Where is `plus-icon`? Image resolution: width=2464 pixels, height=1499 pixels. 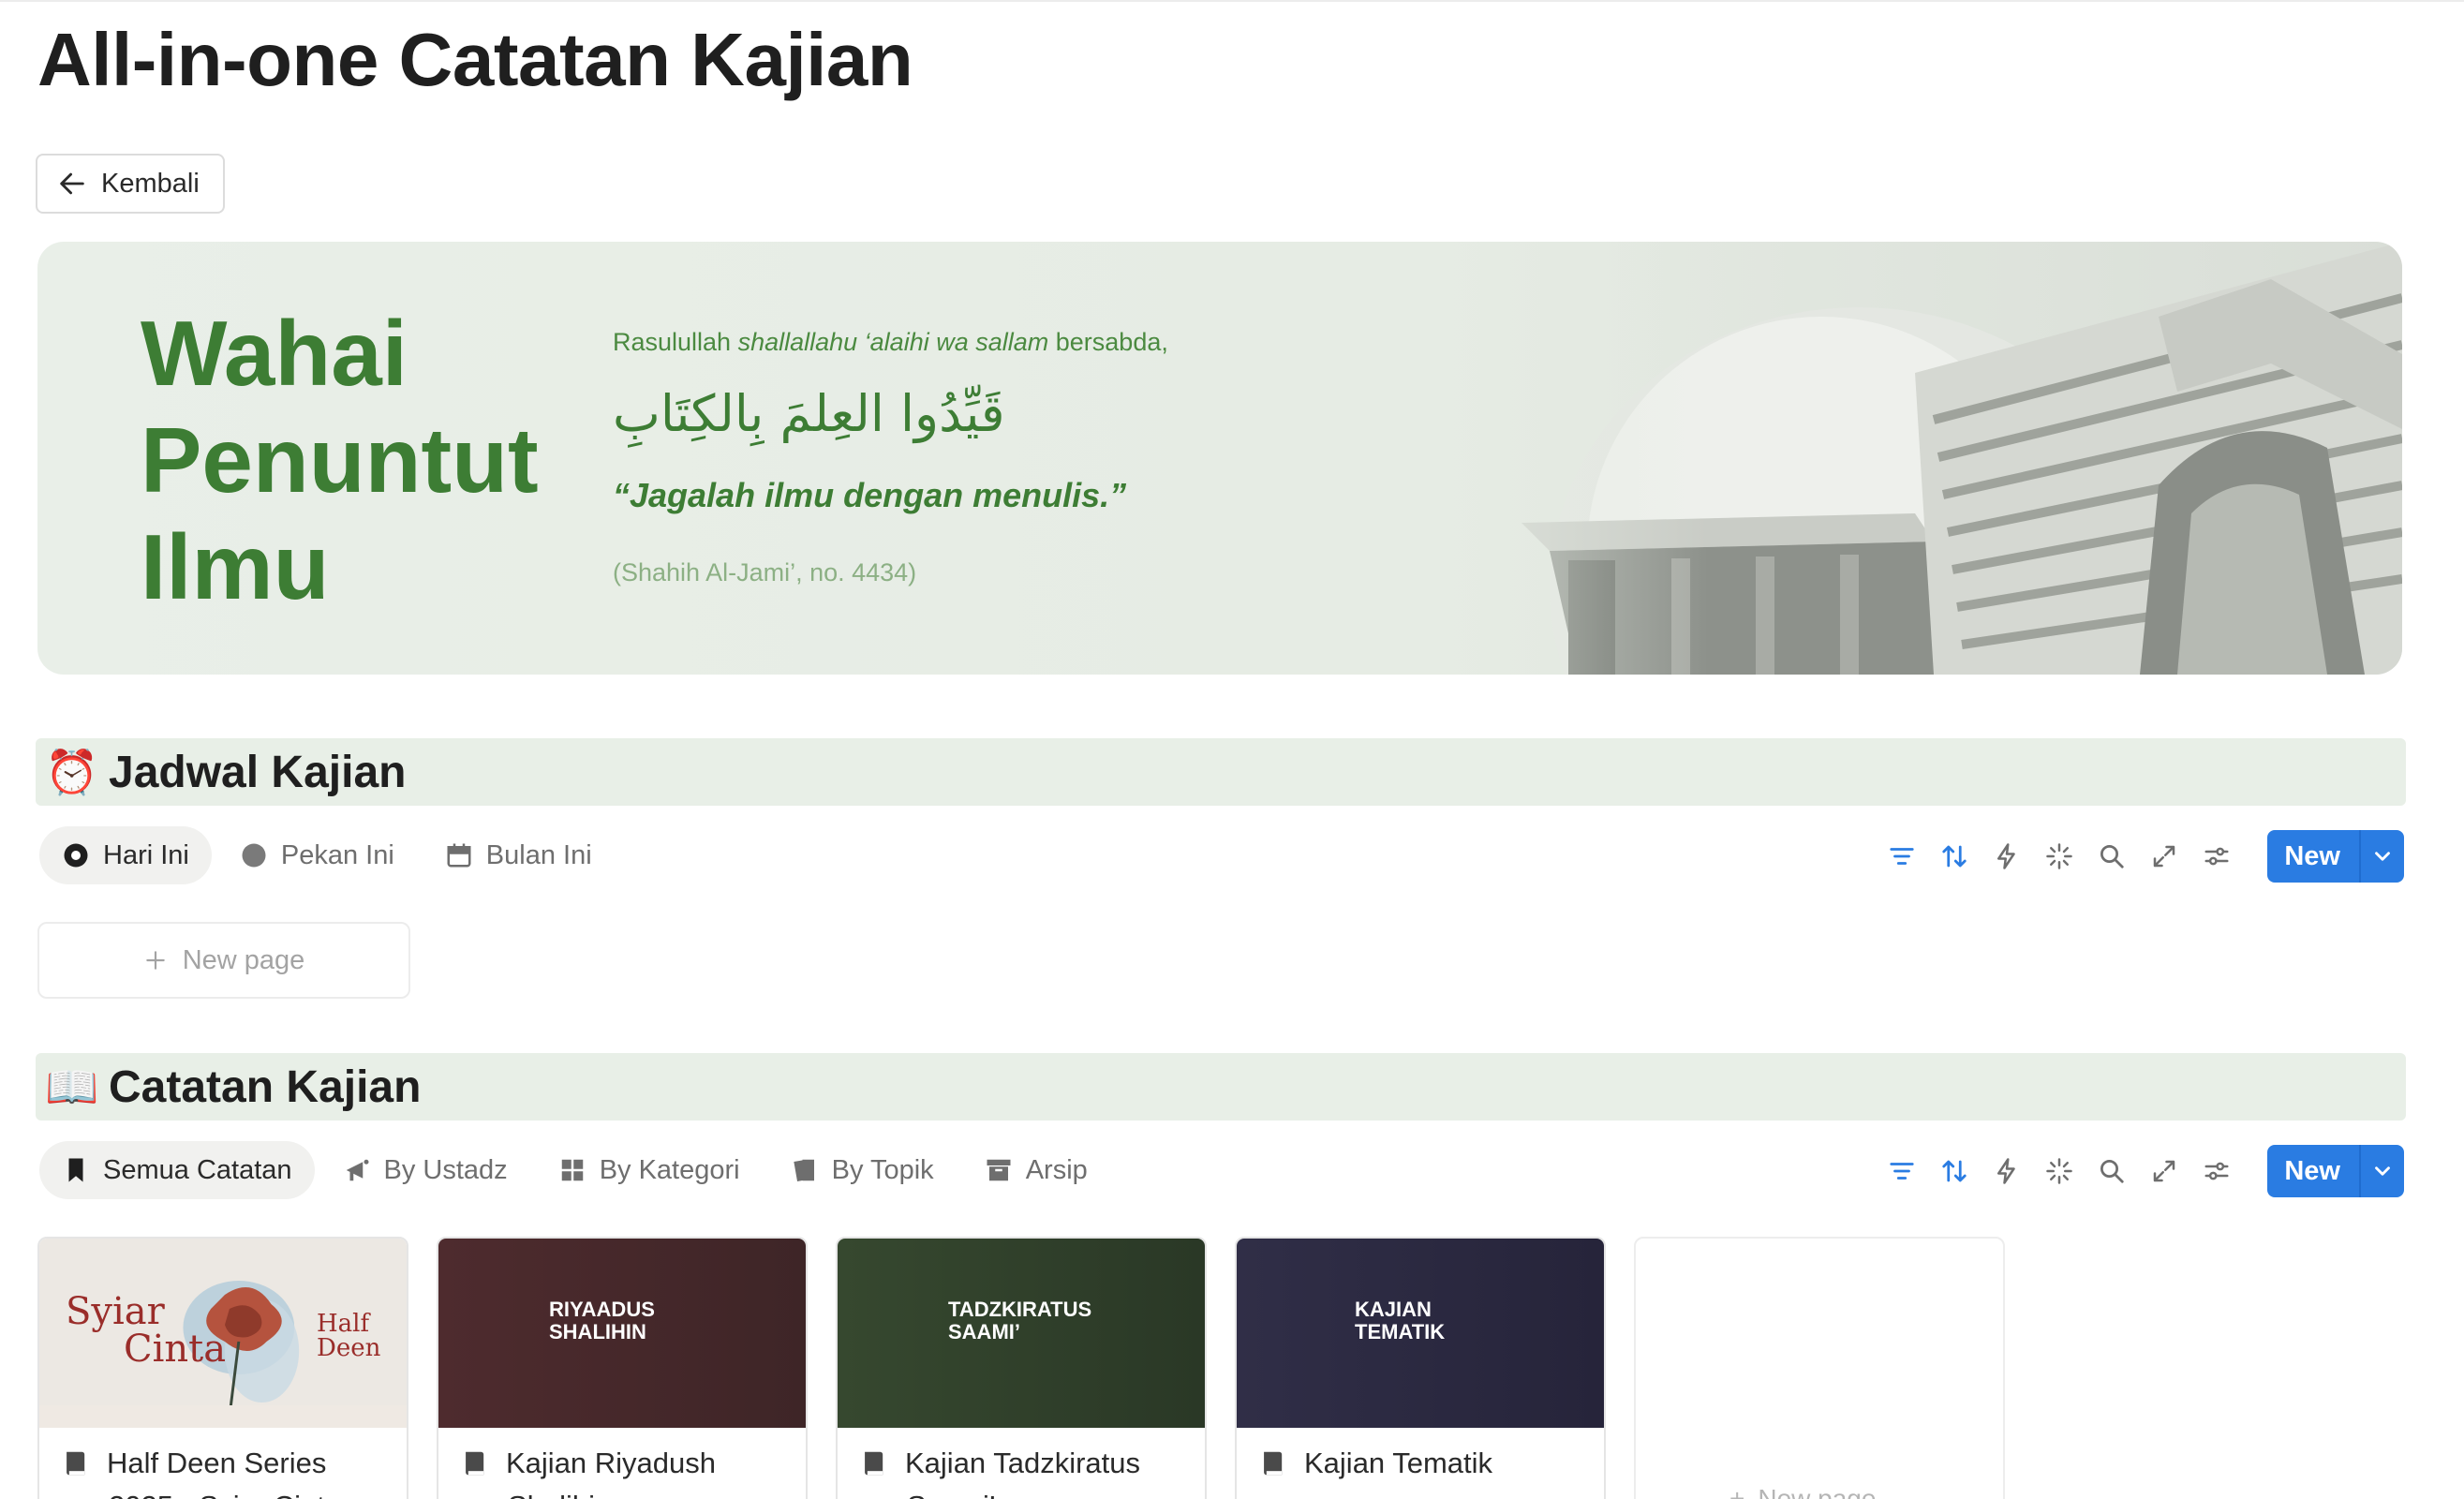
plus-icon is located at coordinates (155, 960).